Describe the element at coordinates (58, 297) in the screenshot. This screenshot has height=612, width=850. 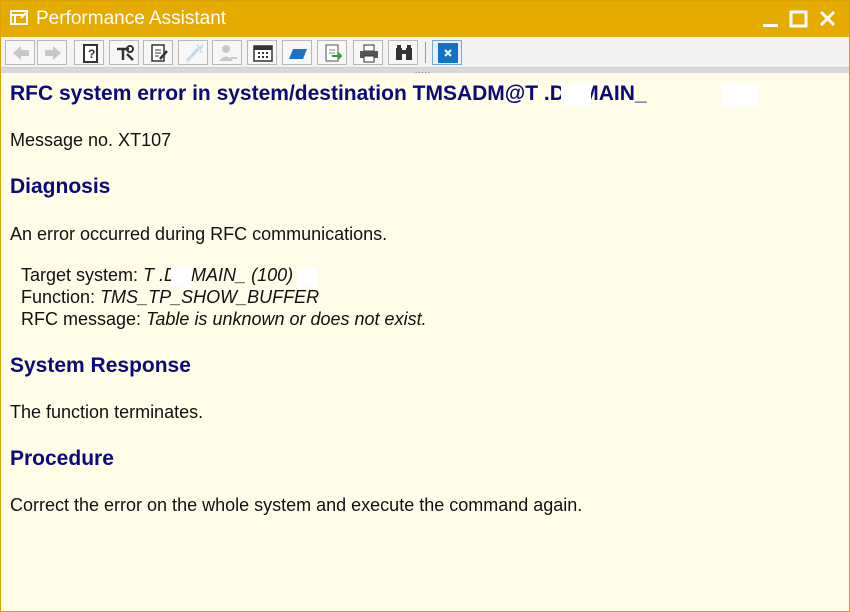
I see `function-label: Function:` at that location.